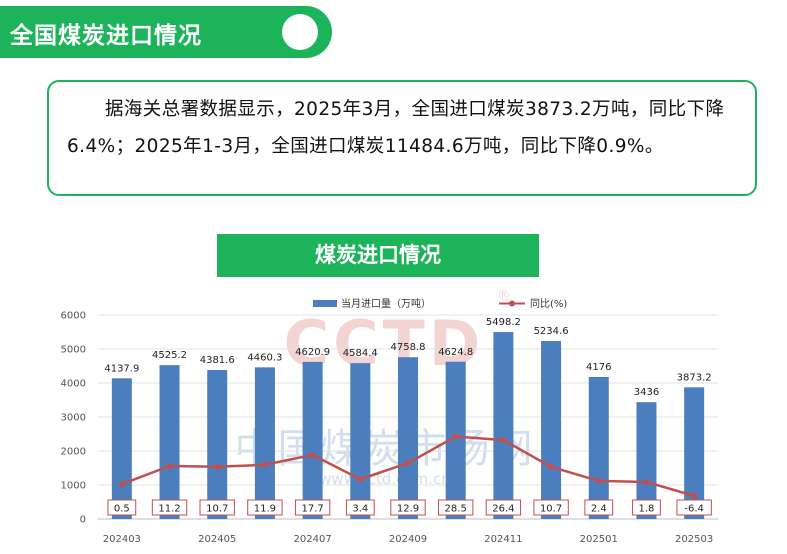  What do you see at coordinates (598, 367) in the screenshot?
I see `bar-value-label: 4176` at bounding box center [598, 367].